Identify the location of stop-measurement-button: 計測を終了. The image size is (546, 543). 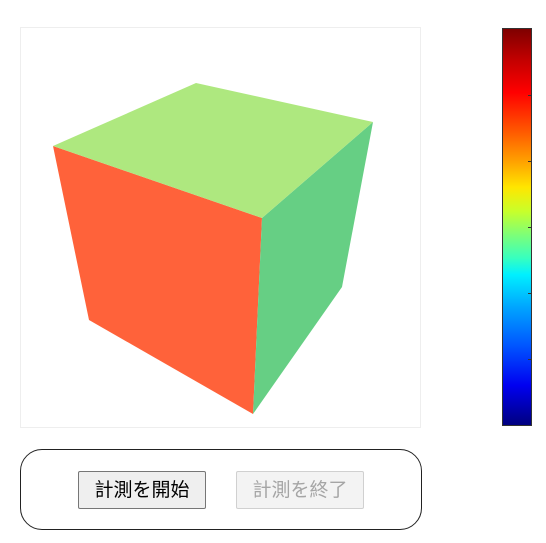
(300, 490).